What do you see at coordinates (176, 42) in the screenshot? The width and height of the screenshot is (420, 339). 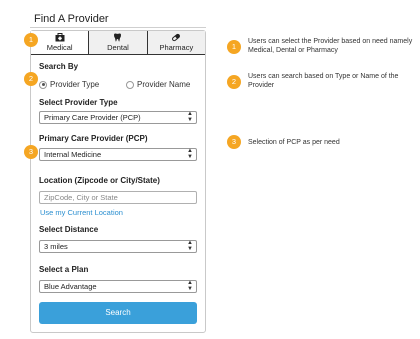 I see `tab-pharmacy: Pharmacy` at bounding box center [176, 42].